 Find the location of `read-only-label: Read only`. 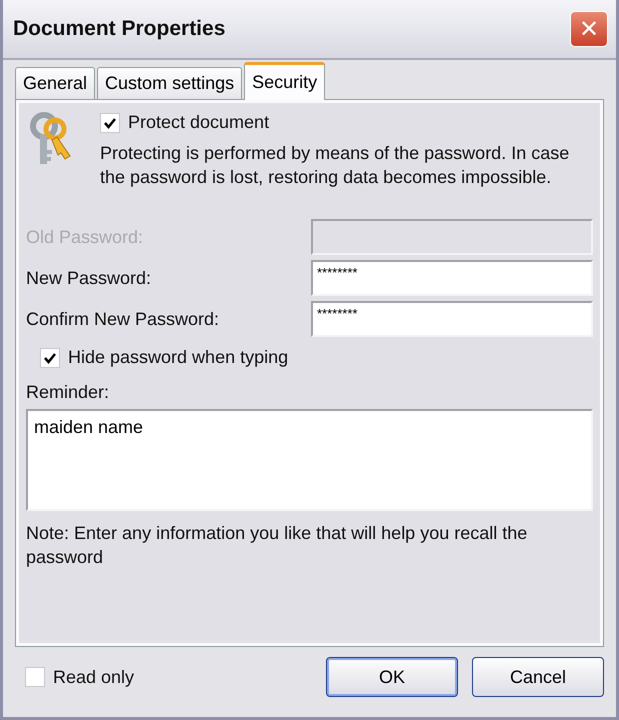

read-only-label: Read only is located at coordinates (93, 677).